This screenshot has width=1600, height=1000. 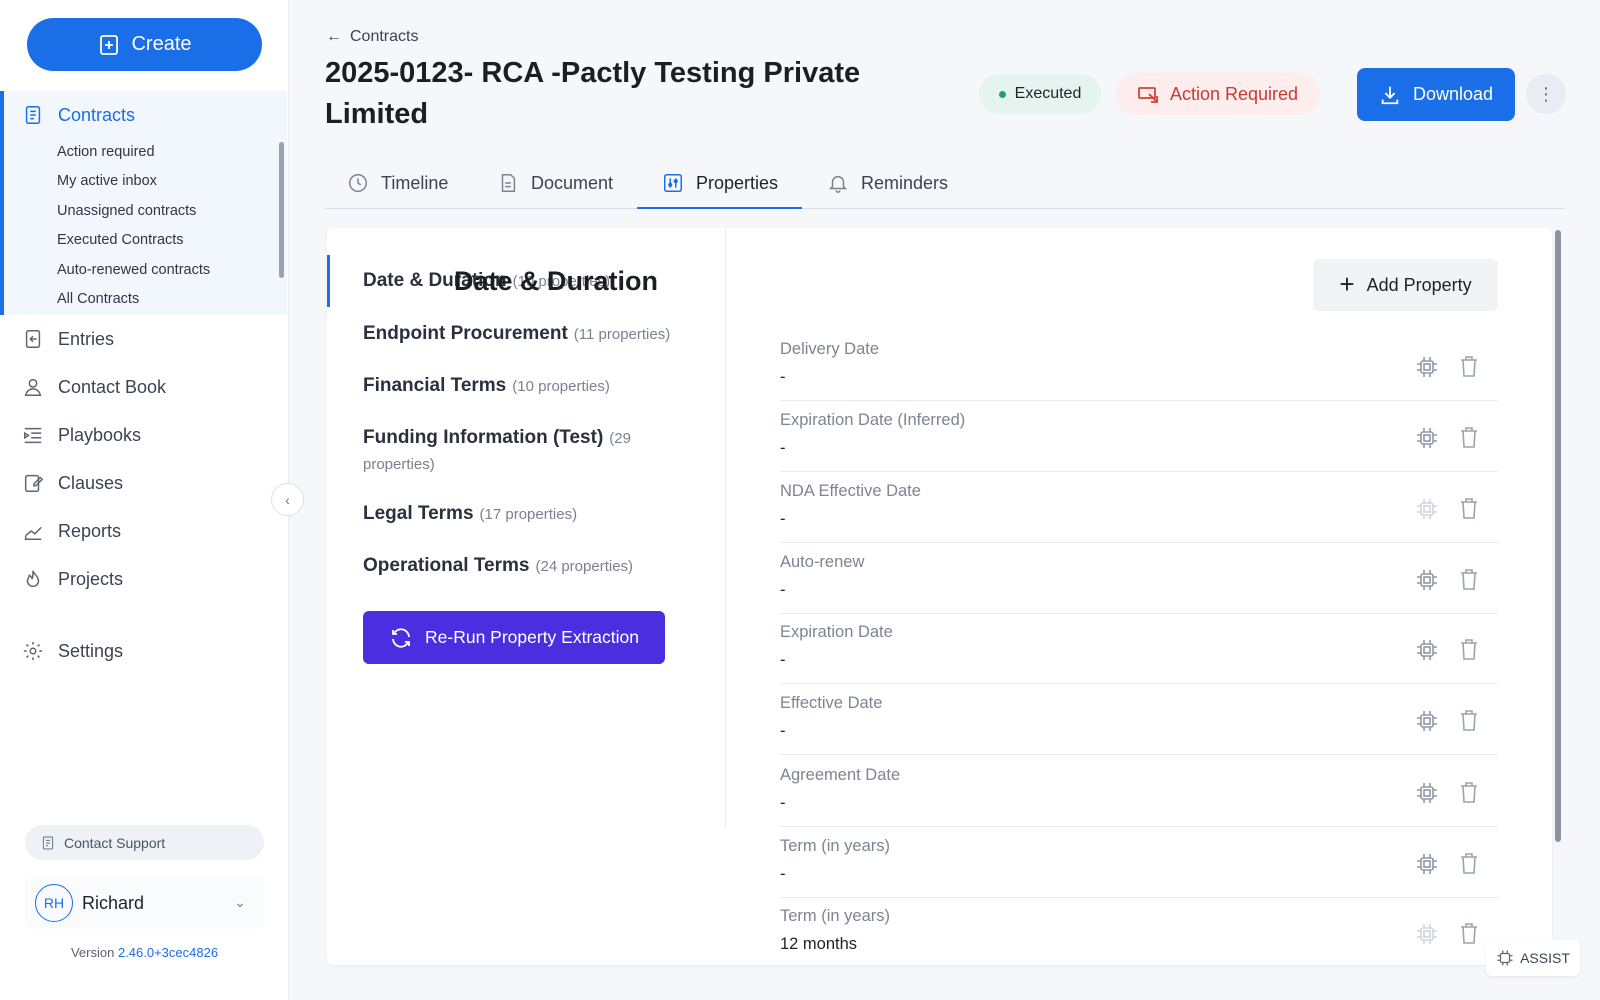 I want to click on tab-bar: Timeline Document Properties Reminders, so click(x=945, y=183).